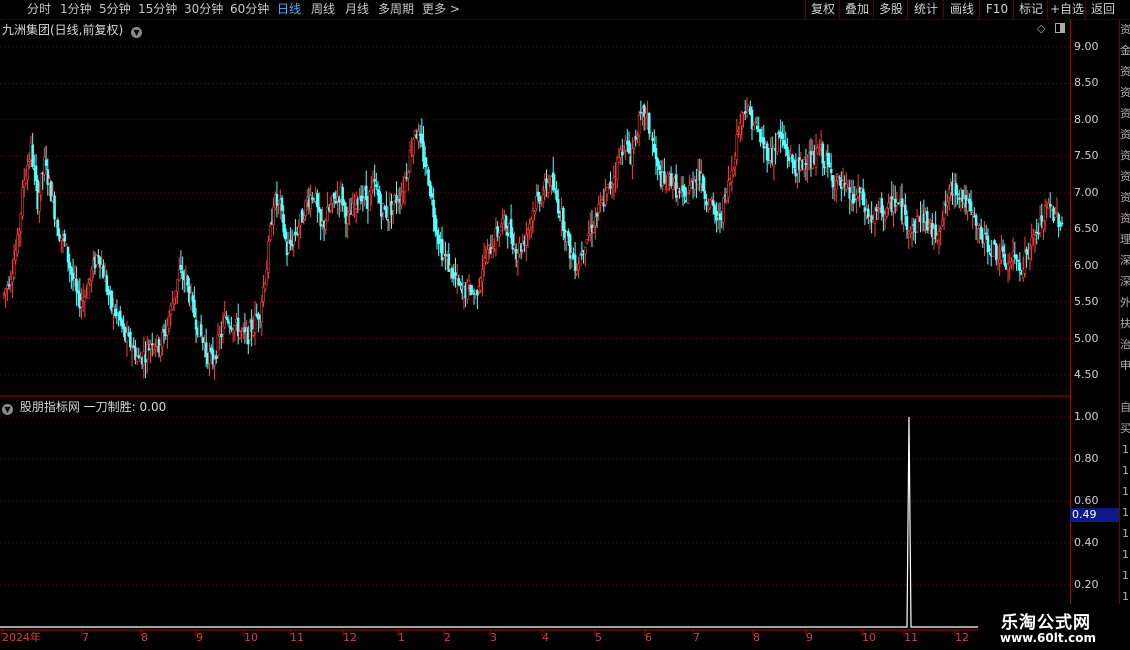 The image size is (1130, 650). I want to click on date-label: 2024年, so click(21, 637).